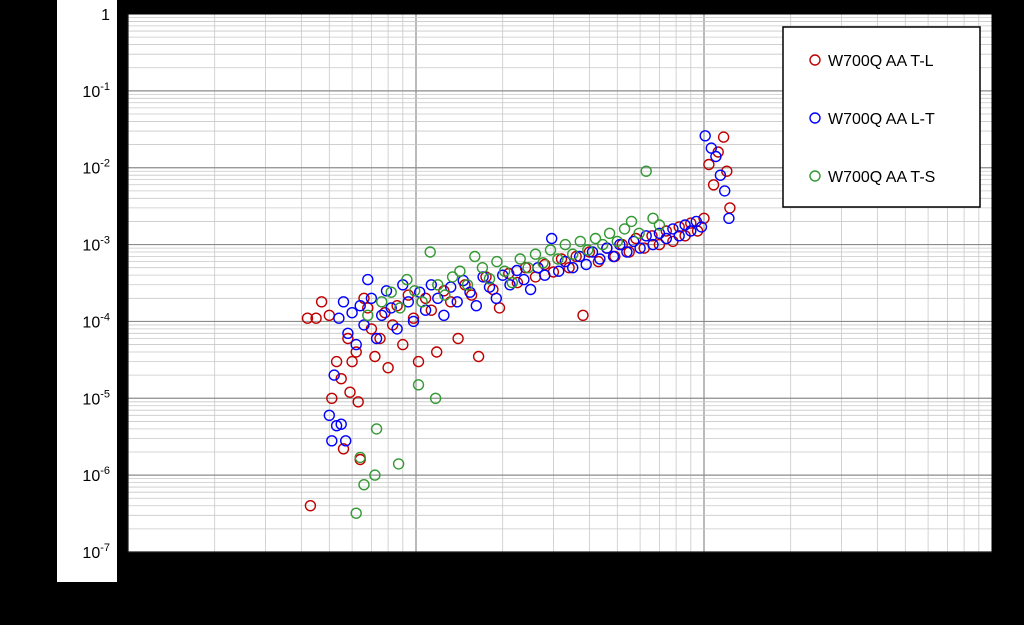 The image size is (1024, 625). Describe the element at coordinates (881, 61) in the screenshot. I see `legend-label: W700Q AA T-L` at that location.